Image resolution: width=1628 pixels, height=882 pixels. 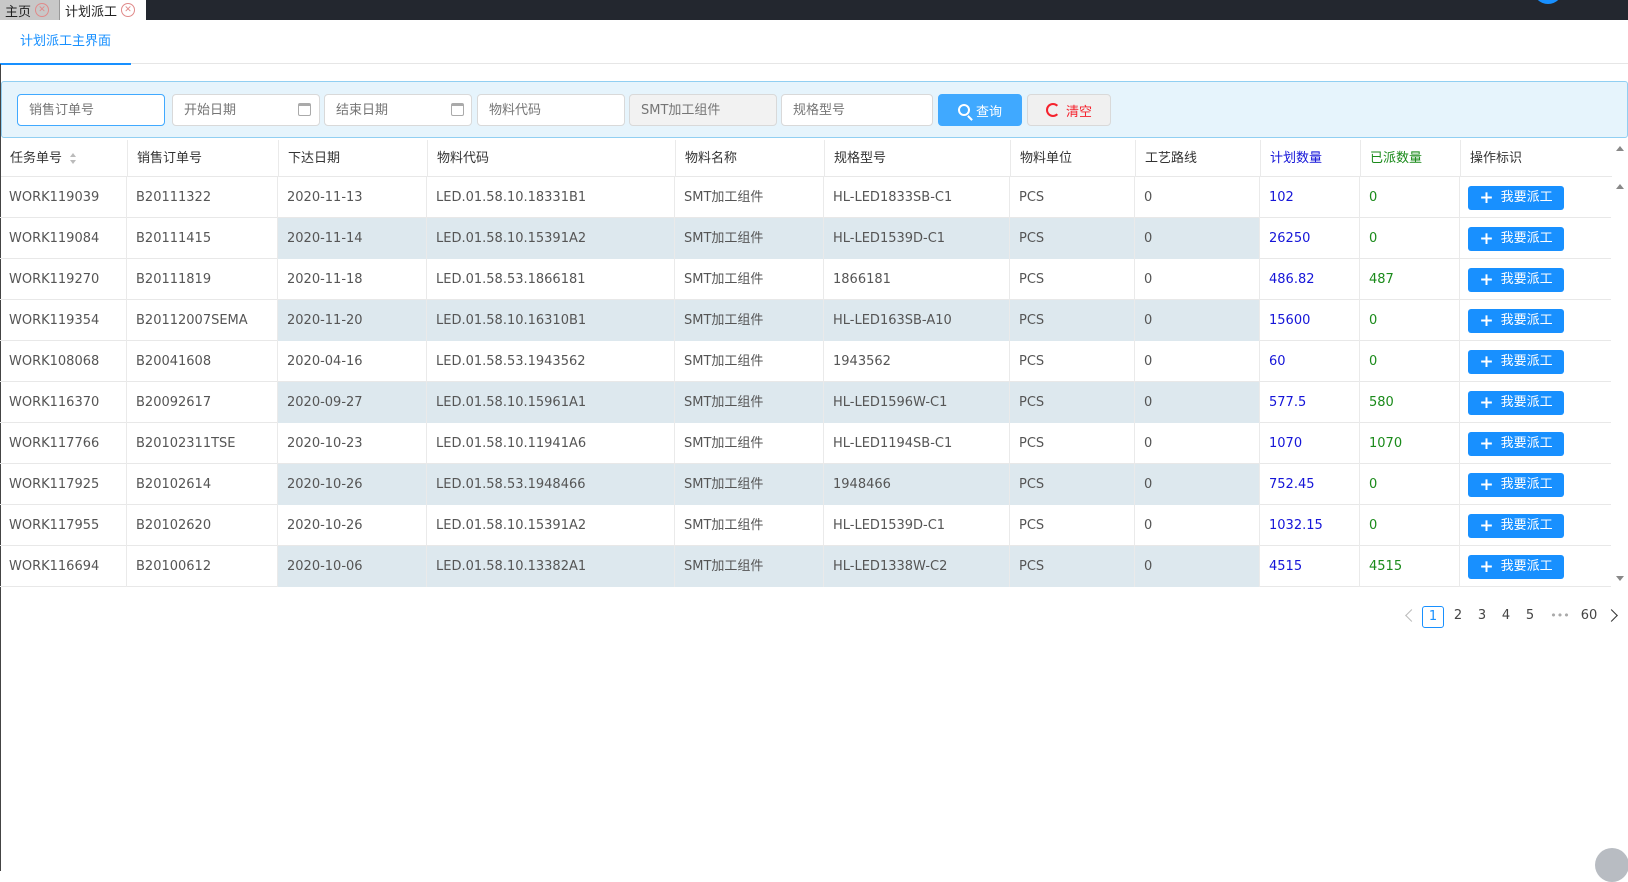 I want to click on page-2: 2, so click(x=1458, y=617).